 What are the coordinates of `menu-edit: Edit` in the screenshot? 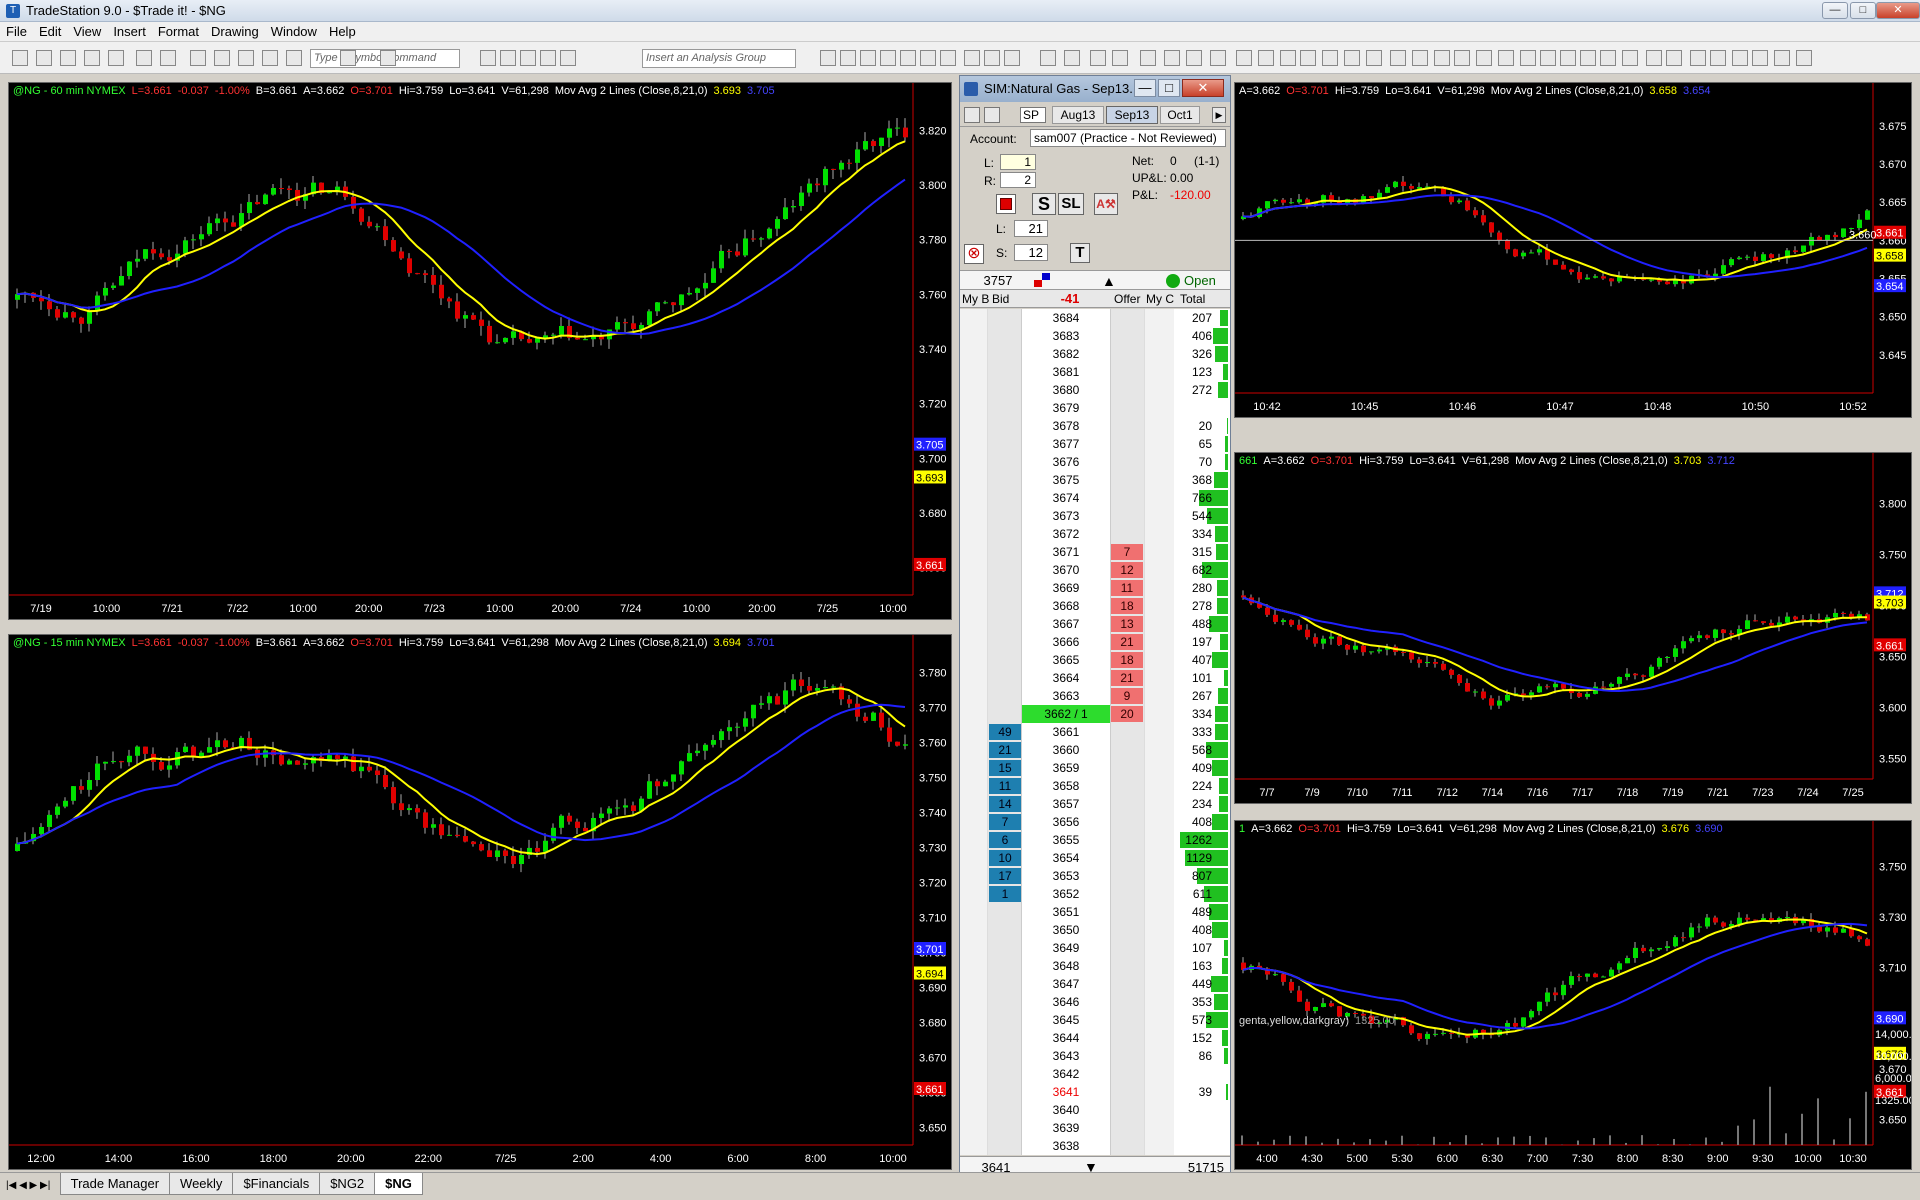 It's located at (50, 31).